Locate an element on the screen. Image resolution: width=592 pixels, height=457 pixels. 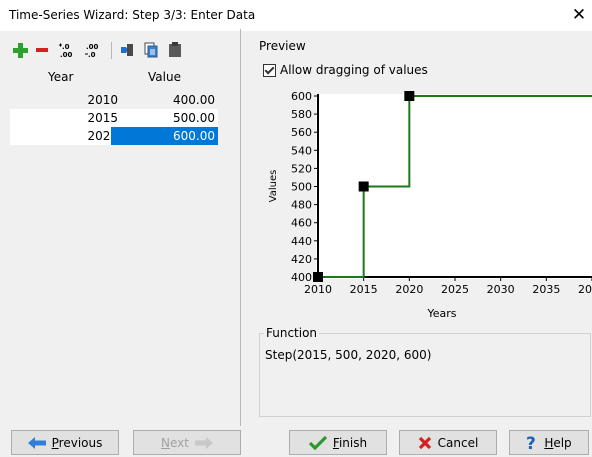
add-row-button is located at coordinates (20, 50).